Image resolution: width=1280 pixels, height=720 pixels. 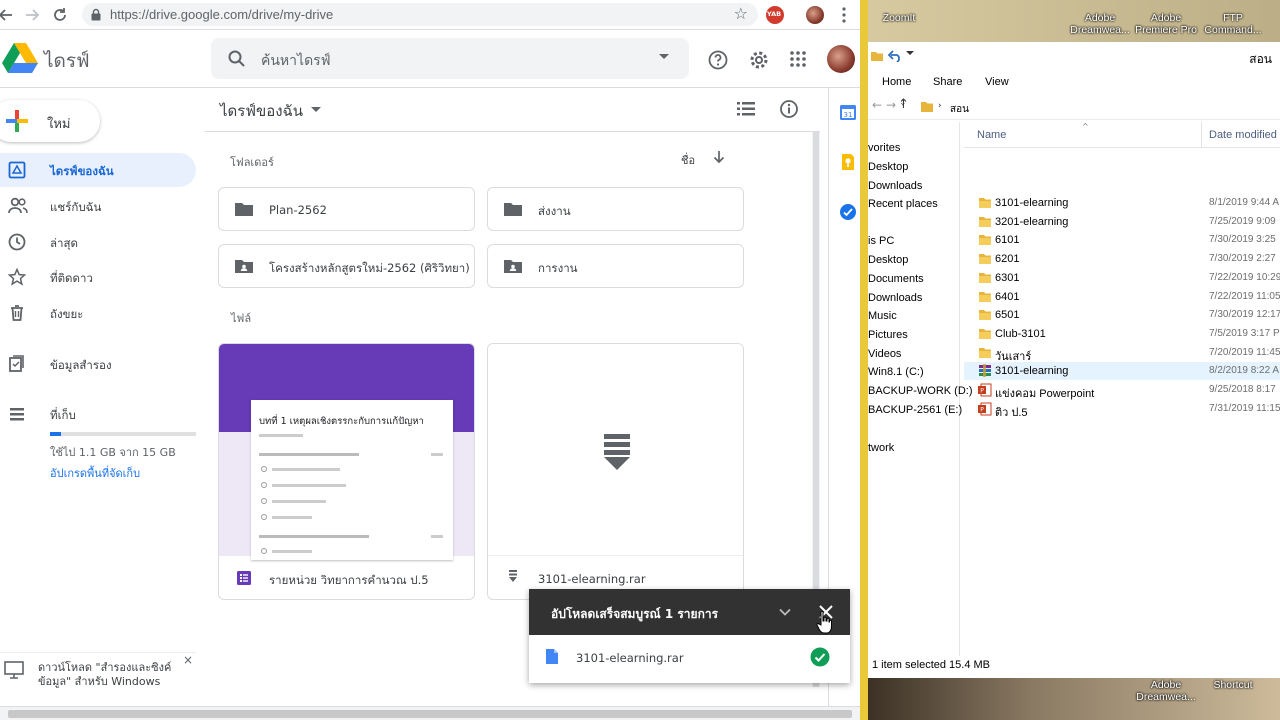 What do you see at coordinates (848, 112) in the screenshot?
I see `calendar-icon: 31` at bounding box center [848, 112].